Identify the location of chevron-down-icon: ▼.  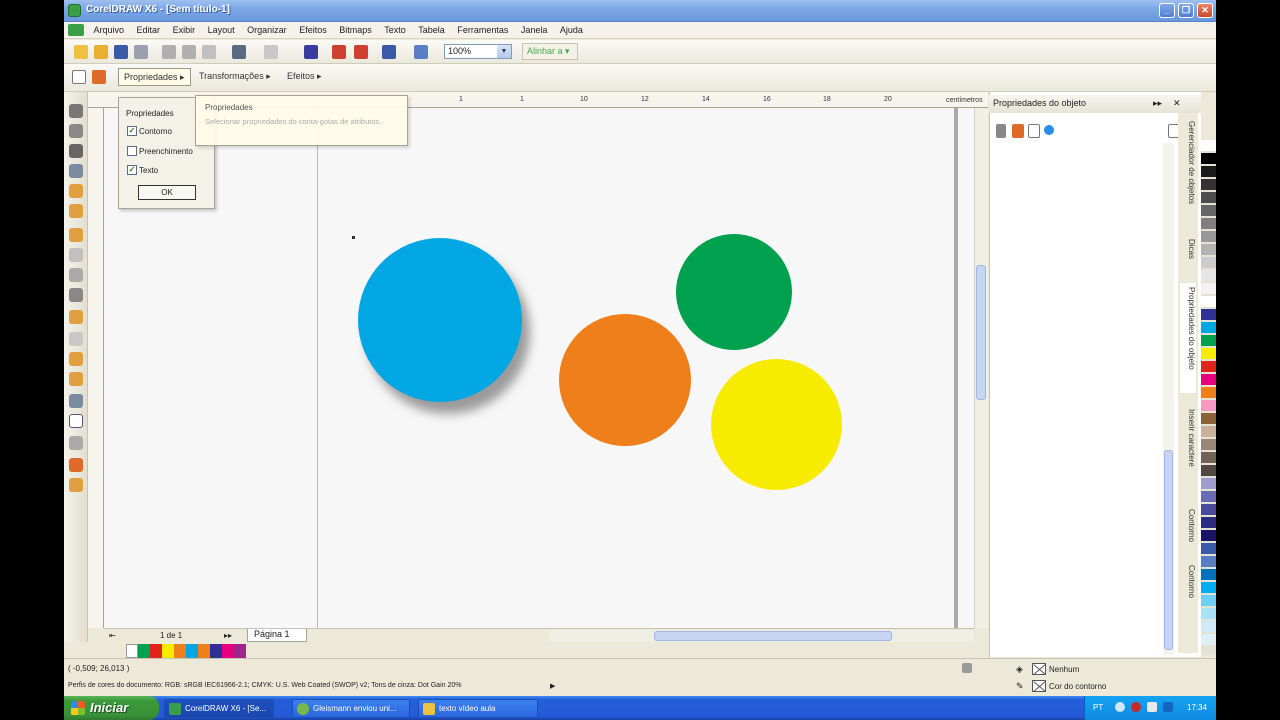
(504, 51).